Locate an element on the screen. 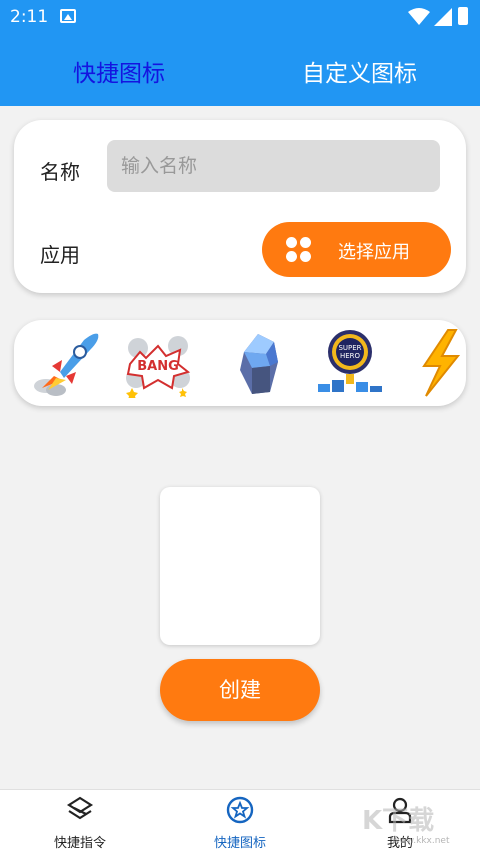 The width and height of the screenshot is (480, 853). wifi-icon is located at coordinates (419, 16).